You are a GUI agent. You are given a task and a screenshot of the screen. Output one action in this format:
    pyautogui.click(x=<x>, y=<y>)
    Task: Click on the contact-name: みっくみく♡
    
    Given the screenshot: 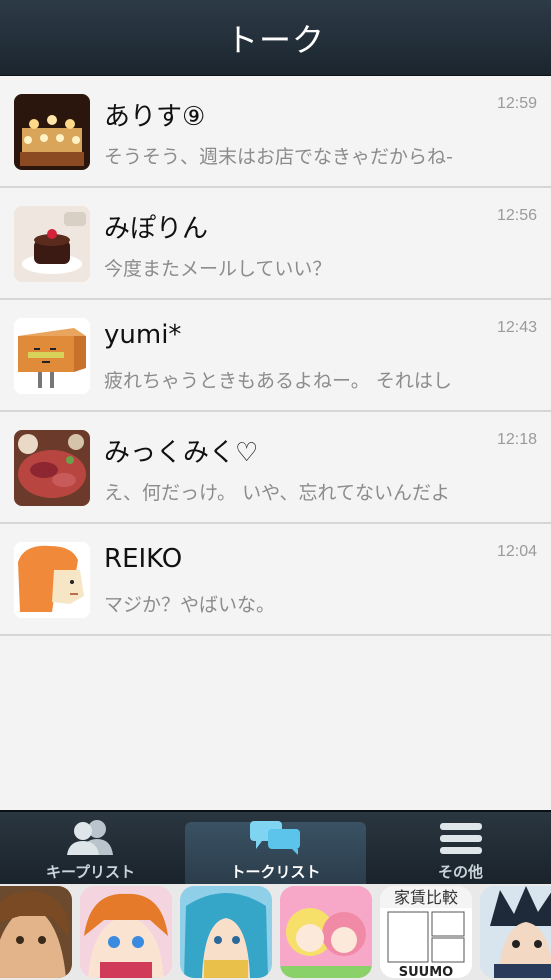 What is the action you would take?
    pyautogui.click(x=181, y=453)
    